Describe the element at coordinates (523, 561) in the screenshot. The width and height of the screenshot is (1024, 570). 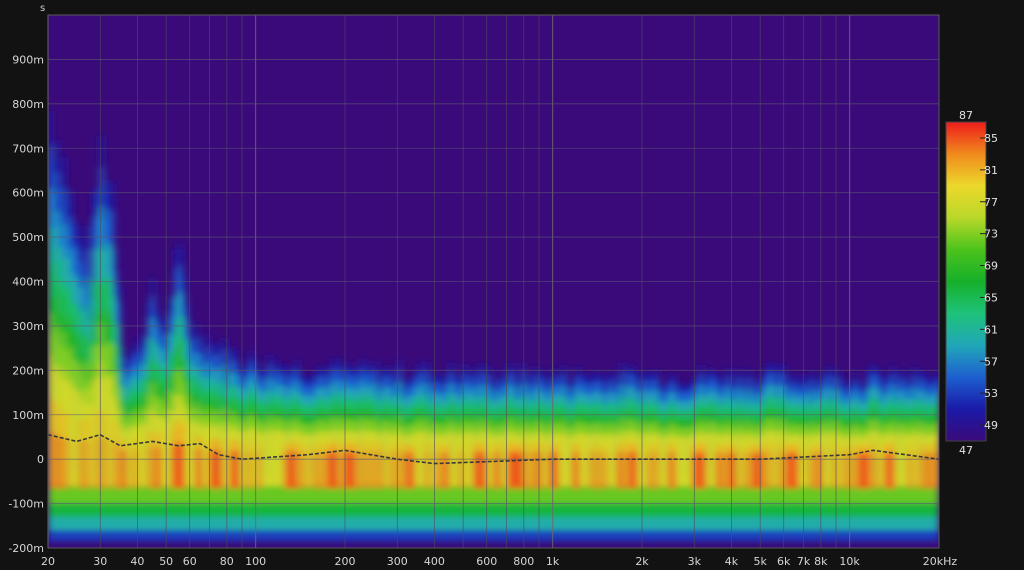
I see `x-tick-label: 800` at that location.